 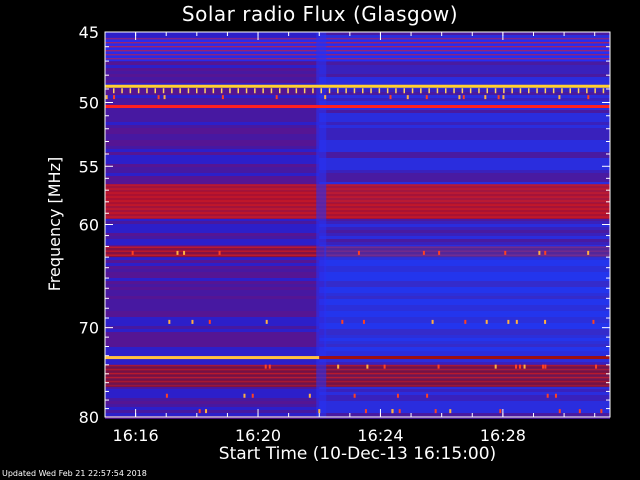 What do you see at coordinates (380, 435) in the screenshot?
I see `x-tick-label: 16:24` at bounding box center [380, 435].